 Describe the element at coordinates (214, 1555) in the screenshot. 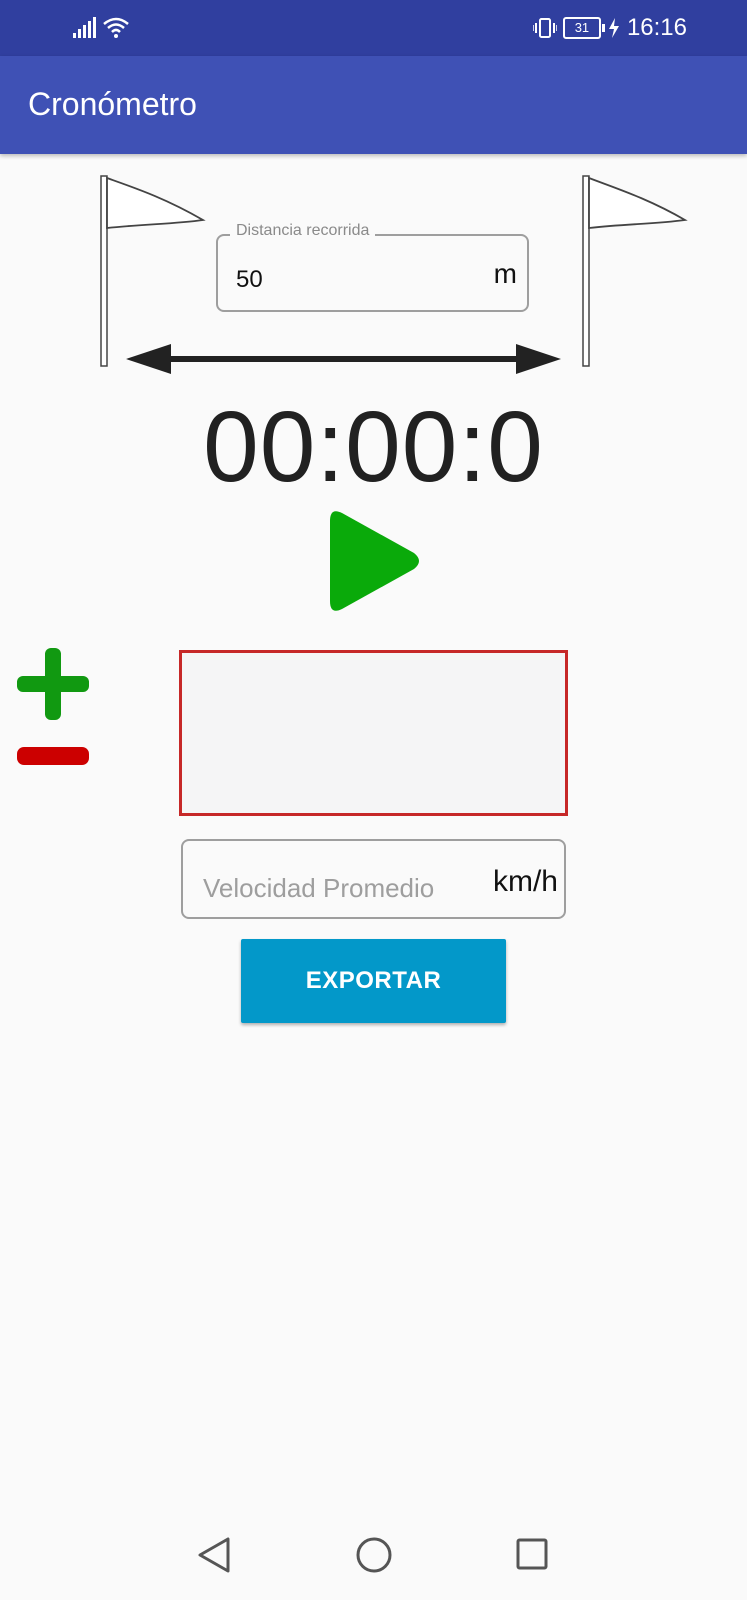

I see `back-icon` at that location.